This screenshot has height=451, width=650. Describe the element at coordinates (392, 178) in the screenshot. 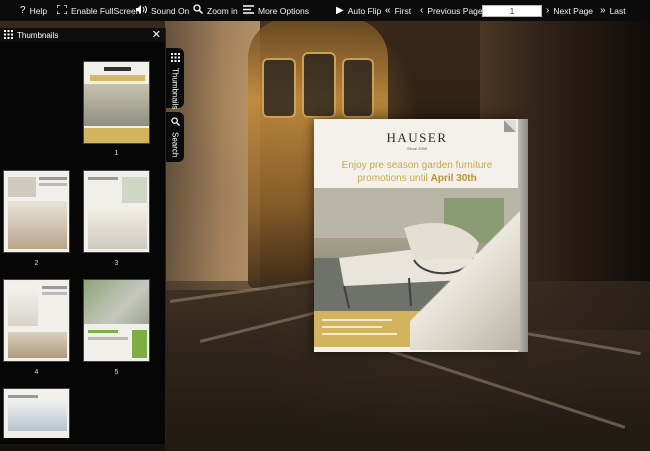

I see `headline-text: promotions until` at that location.